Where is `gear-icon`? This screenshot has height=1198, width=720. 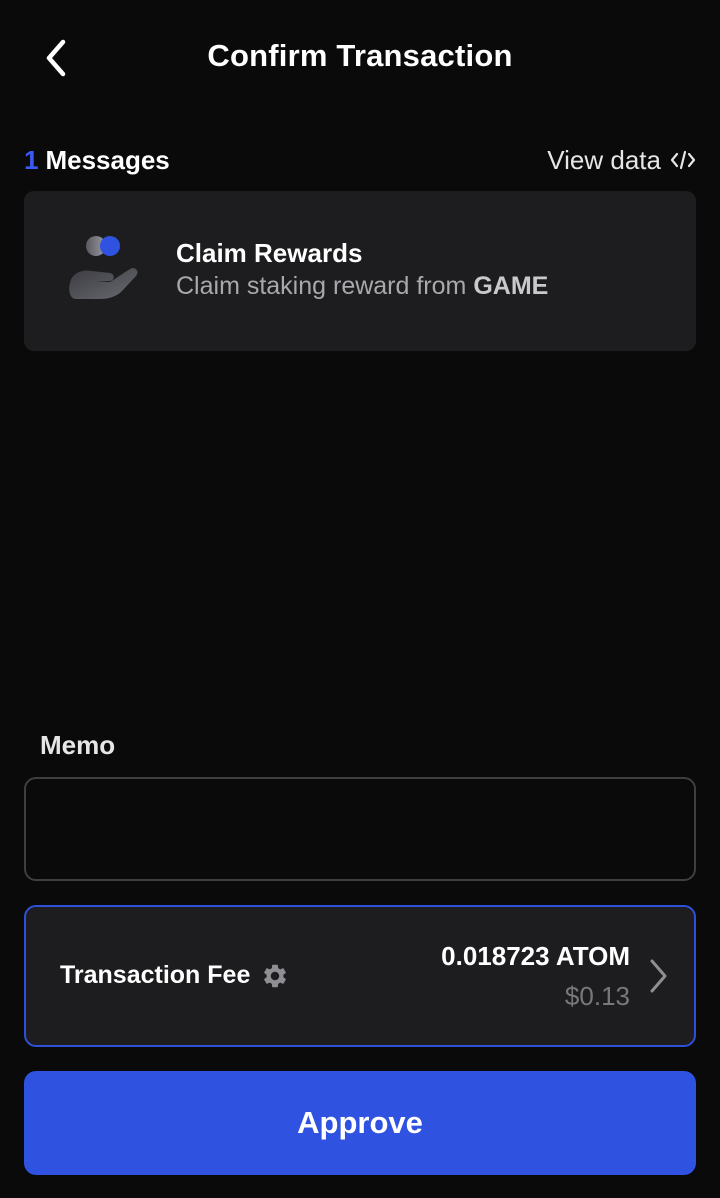 gear-icon is located at coordinates (275, 976).